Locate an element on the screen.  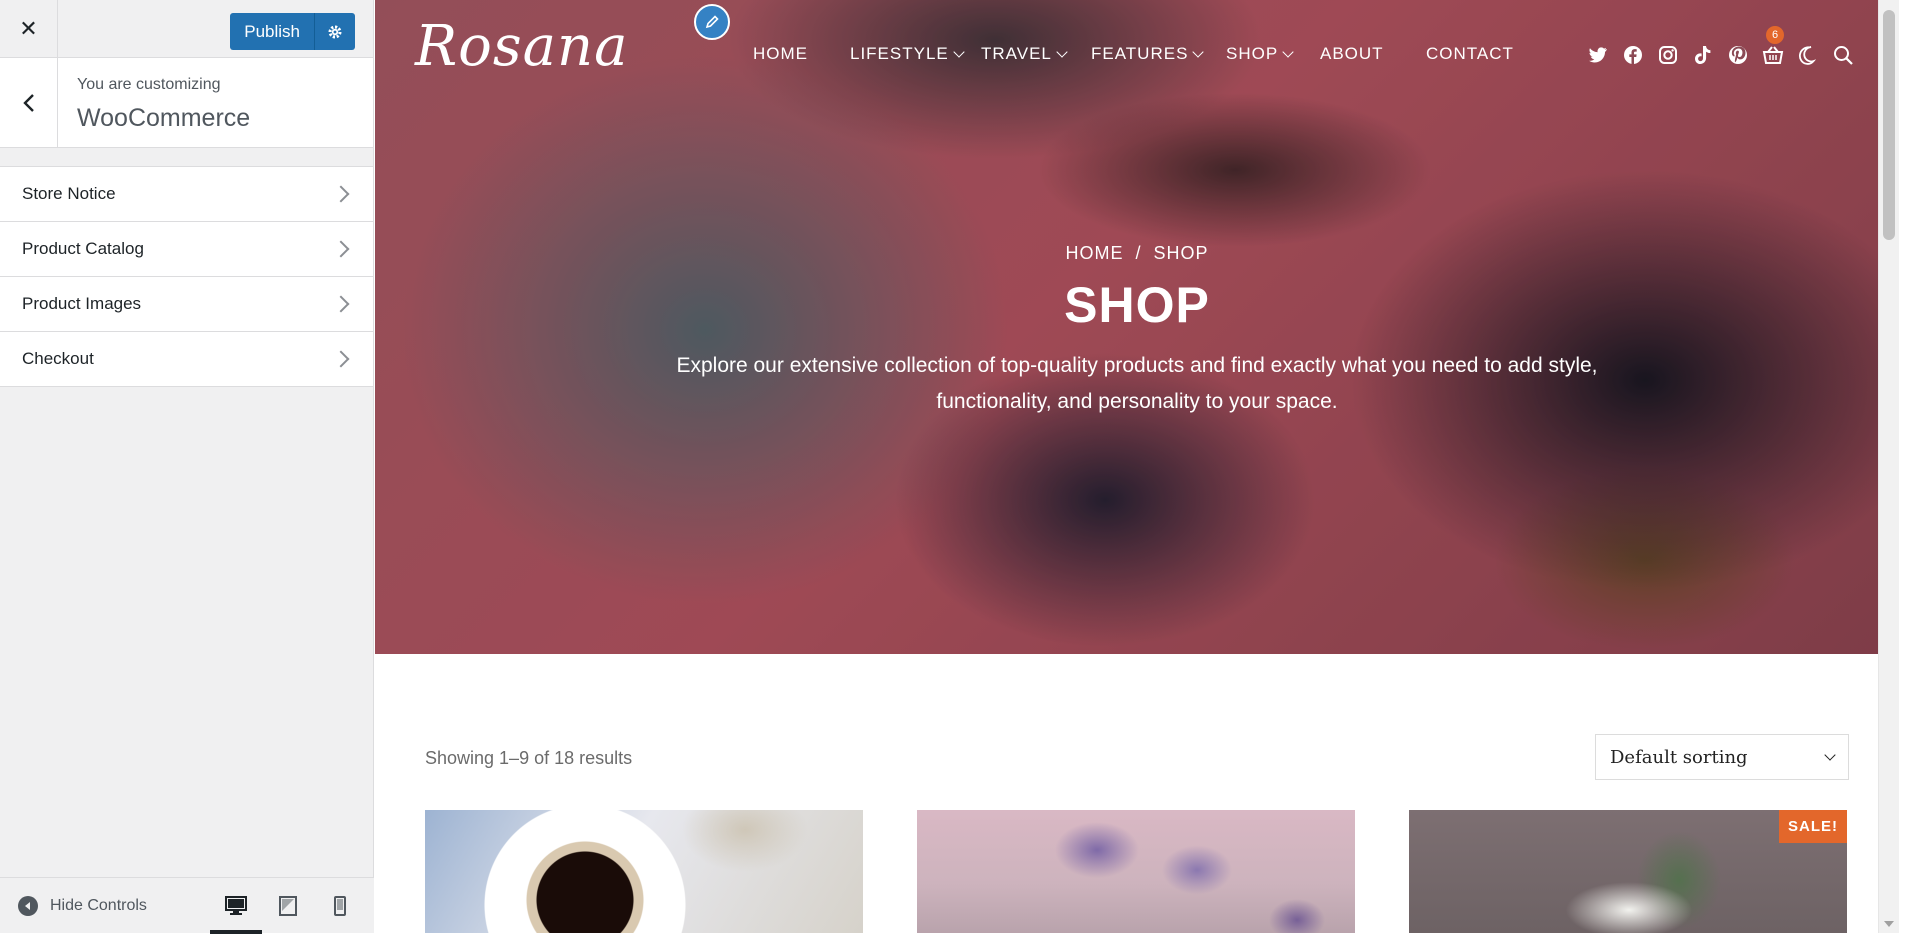
tiktok-icon is located at coordinates (1703, 55).